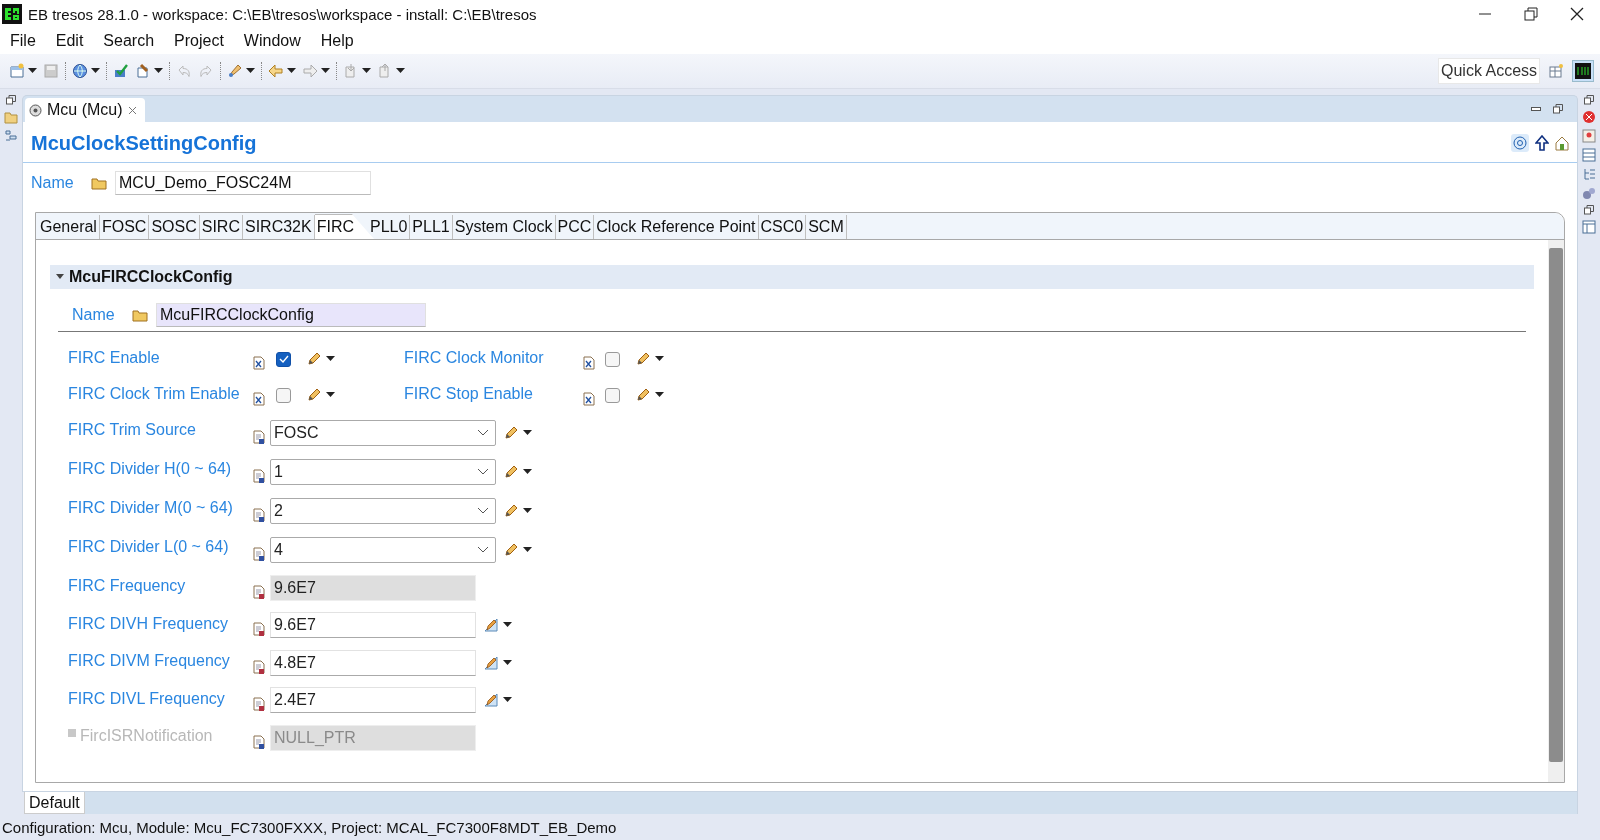  I want to click on tab: System Clock, so click(504, 227).